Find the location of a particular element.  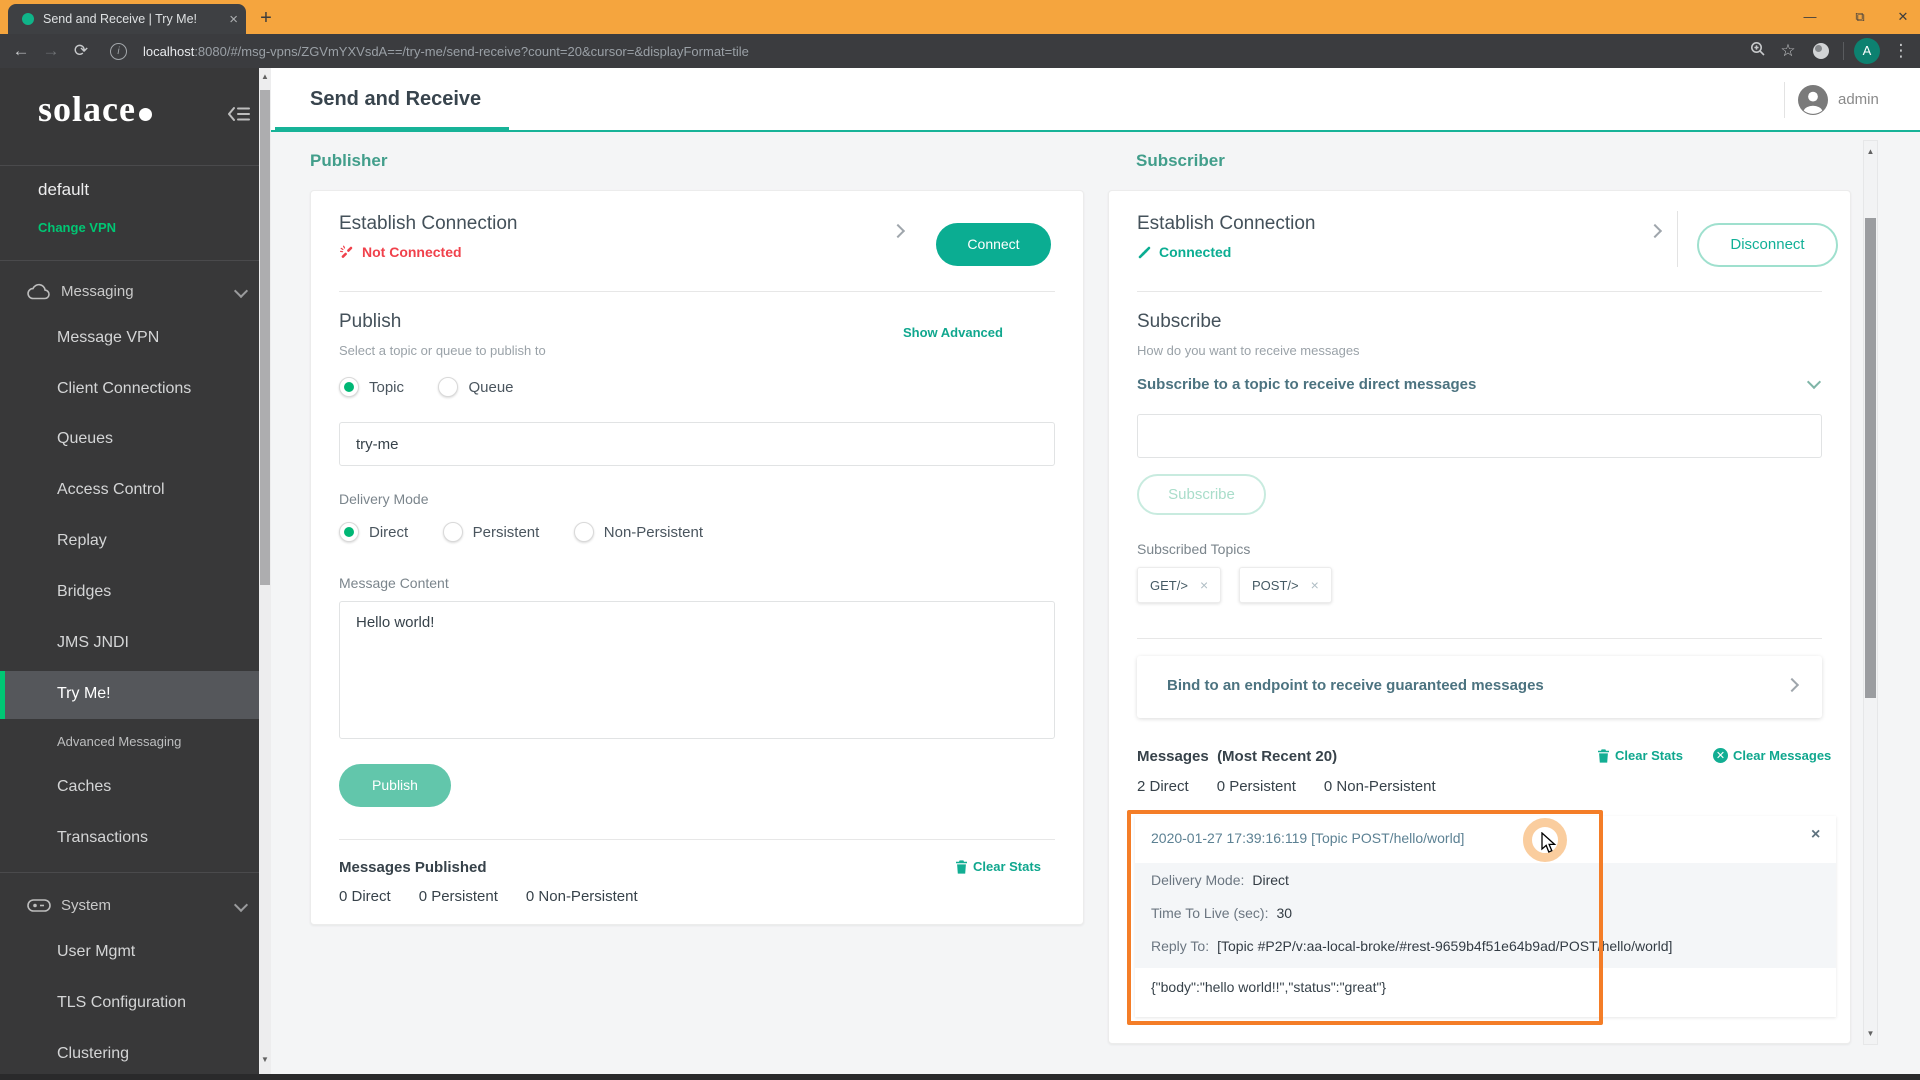

sidebar-section-messaging: Messaging is located at coordinates (80, 291).